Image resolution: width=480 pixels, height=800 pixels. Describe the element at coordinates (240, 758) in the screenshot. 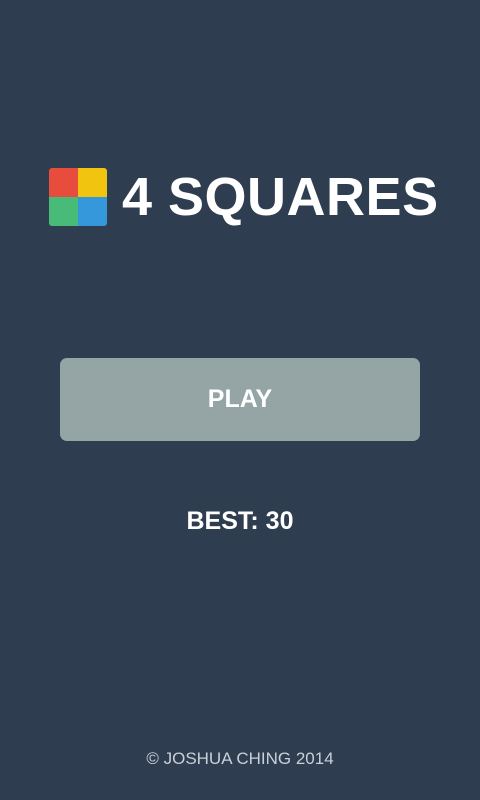

I see `copyright-footer: © JOSHUA CHING 2014` at that location.